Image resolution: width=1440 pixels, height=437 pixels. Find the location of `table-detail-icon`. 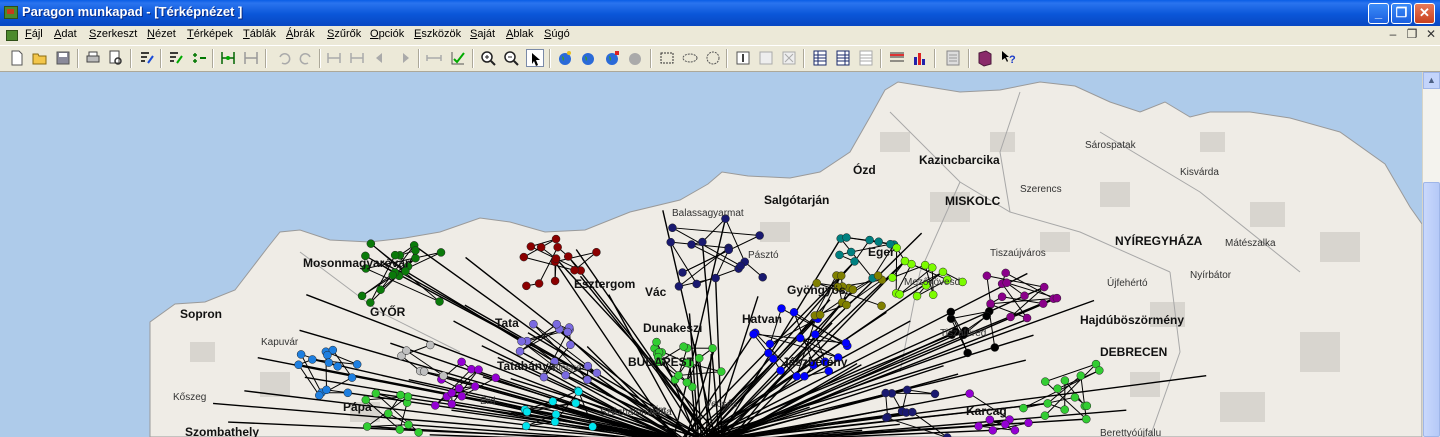

table-detail-icon is located at coordinates (843, 58).